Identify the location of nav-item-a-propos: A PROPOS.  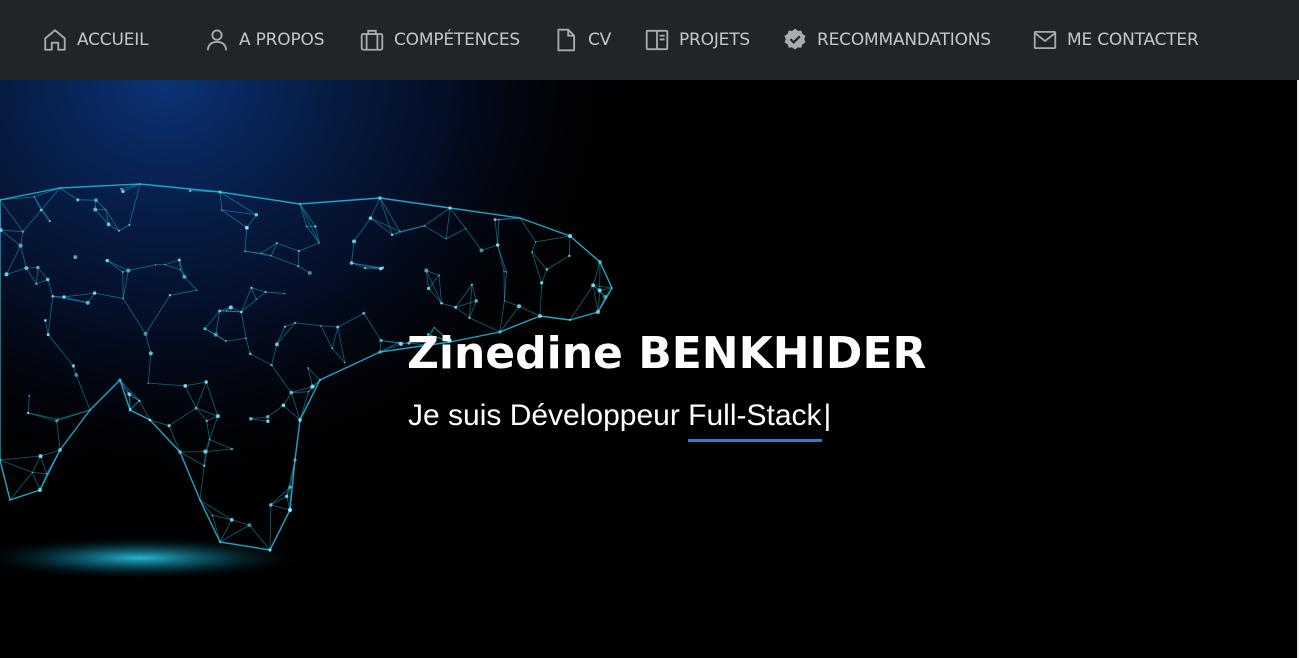
(264, 40).